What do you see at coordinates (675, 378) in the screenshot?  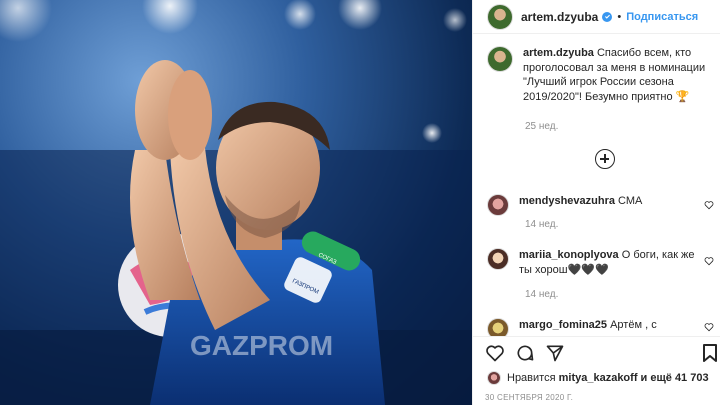 I see `likes-count: и ещё 41 703` at bounding box center [675, 378].